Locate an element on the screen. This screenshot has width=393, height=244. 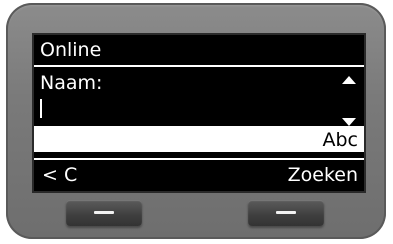
left-softkey-button is located at coordinates (104, 213).